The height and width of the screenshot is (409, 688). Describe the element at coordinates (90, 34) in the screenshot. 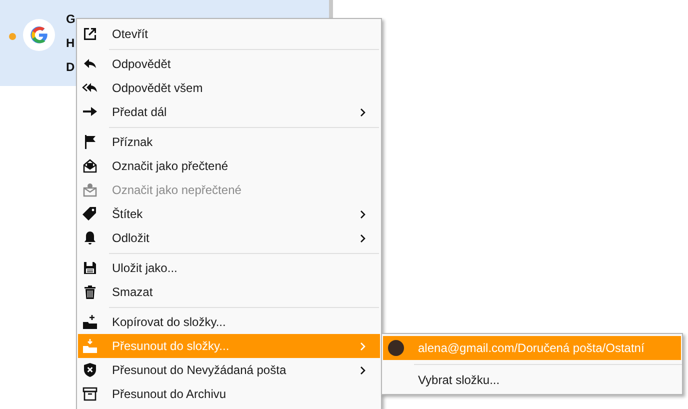

I see `open-external-icon` at that location.